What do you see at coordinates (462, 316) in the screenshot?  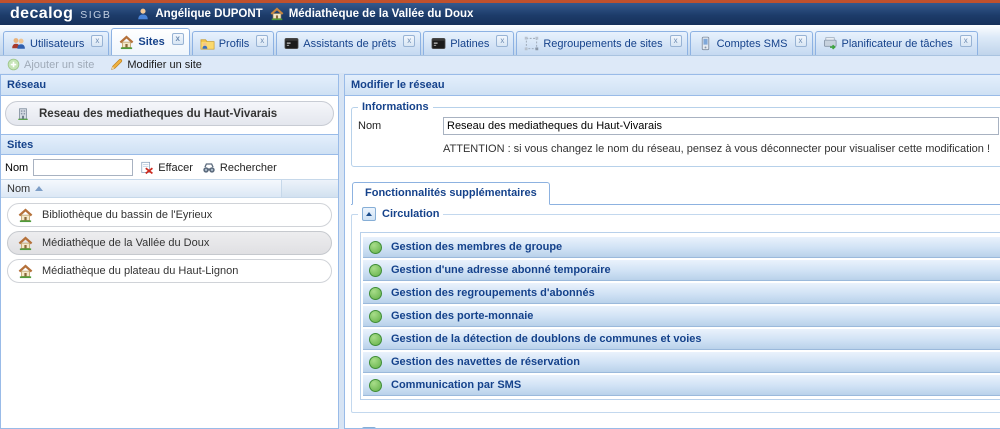 I see `feature-label: Gestion des porte-monnaie` at bounding box center [462, 316].